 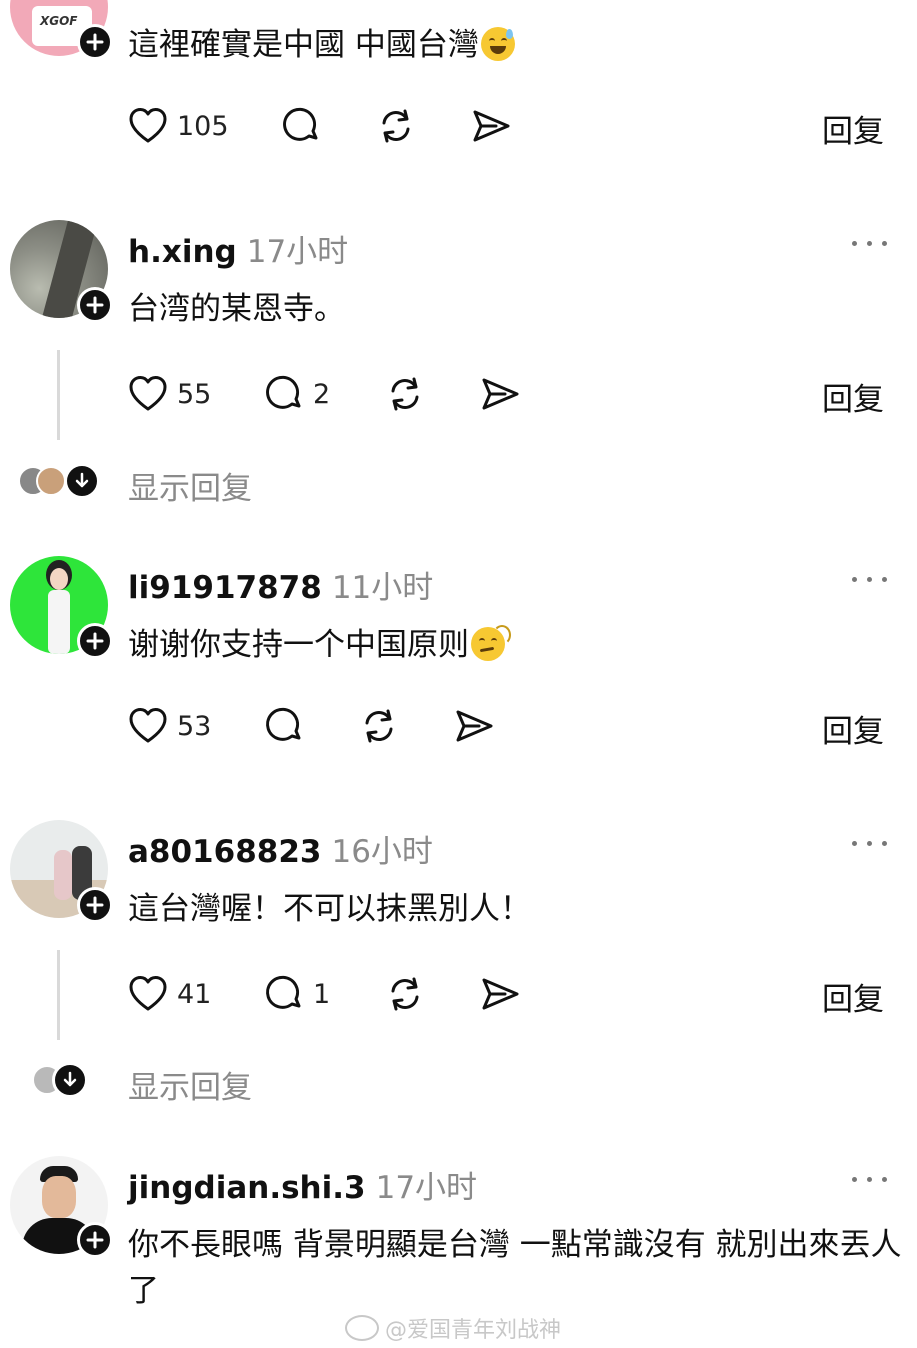 What do you see at coordinates (194, 394) in the screenshot?
I see `like-count: 55` at bounding box center [194, 394].